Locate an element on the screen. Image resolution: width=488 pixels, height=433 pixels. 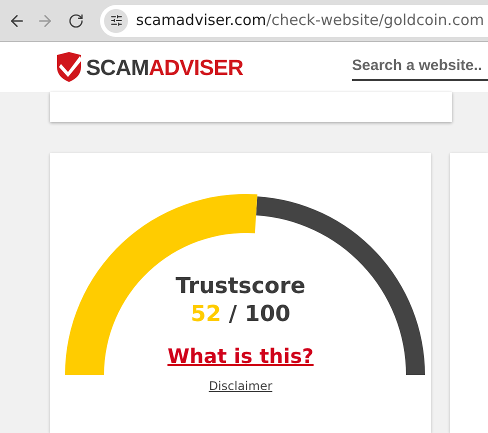
site-settings-icon is located at coordinates (116, 20).